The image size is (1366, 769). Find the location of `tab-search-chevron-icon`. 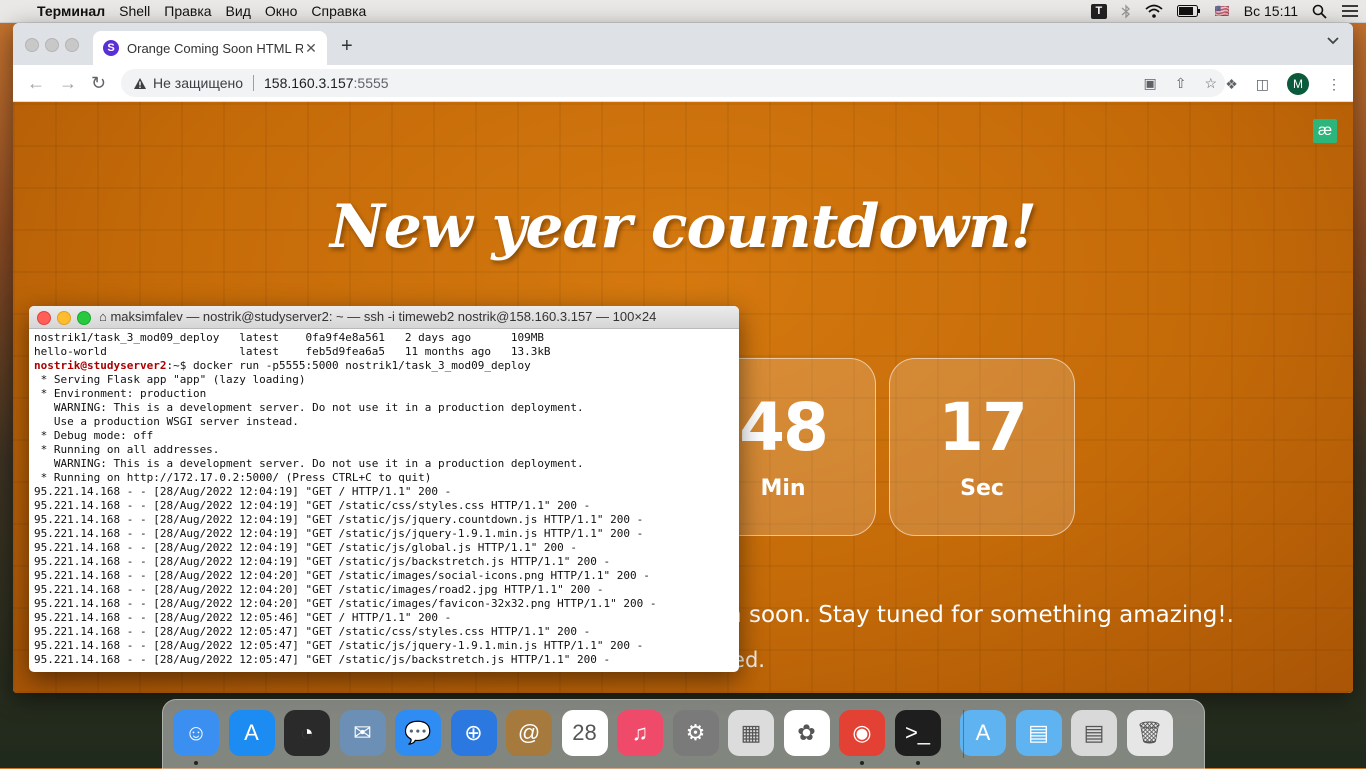

tab-search-chevron-icon is located at coordinates (1333, 41).